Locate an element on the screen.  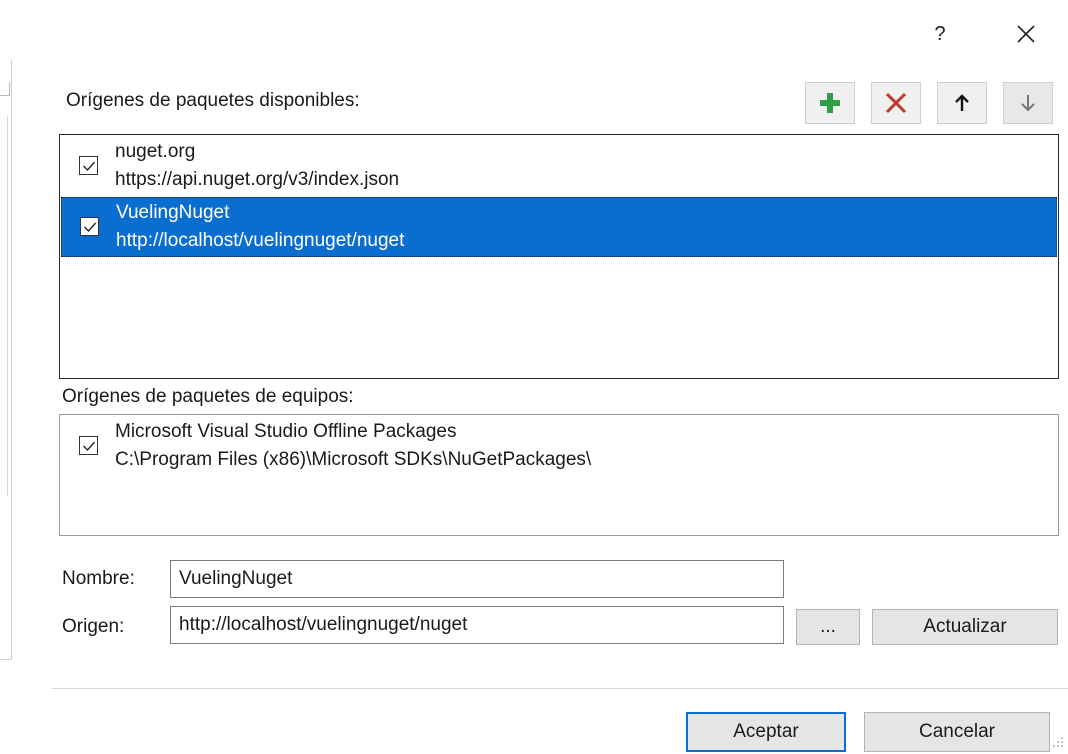
update-button: Actualizar is located at coordinates (965, 627).